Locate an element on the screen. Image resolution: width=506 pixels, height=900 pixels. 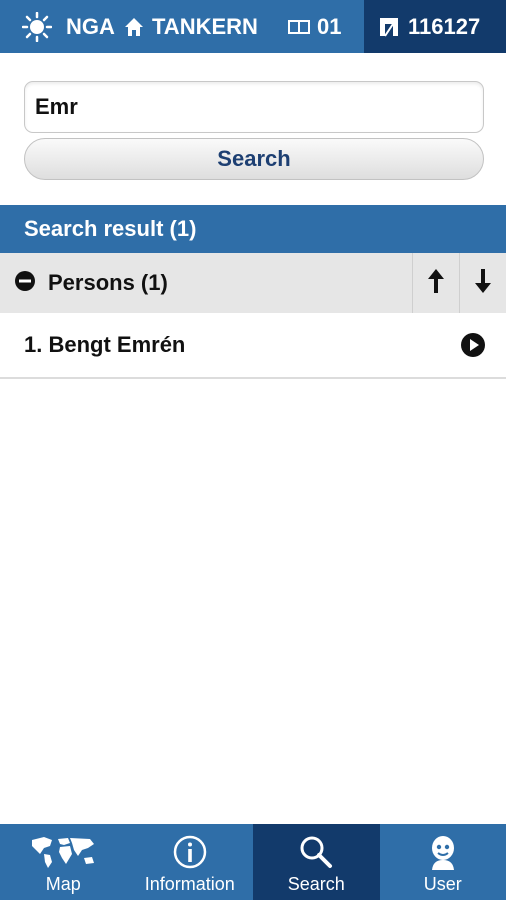
search-button: Search is located at coordinates (254, 159).